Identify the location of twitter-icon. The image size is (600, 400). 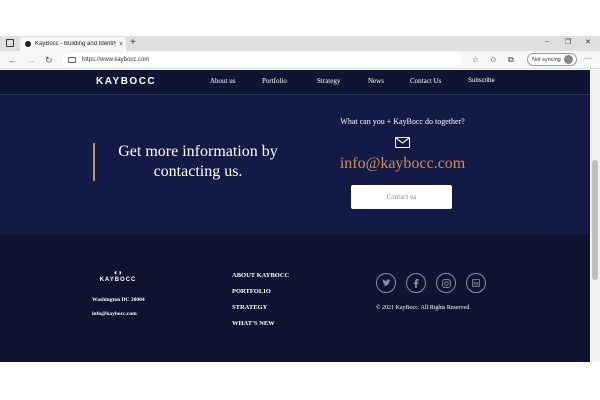
(386, 283).